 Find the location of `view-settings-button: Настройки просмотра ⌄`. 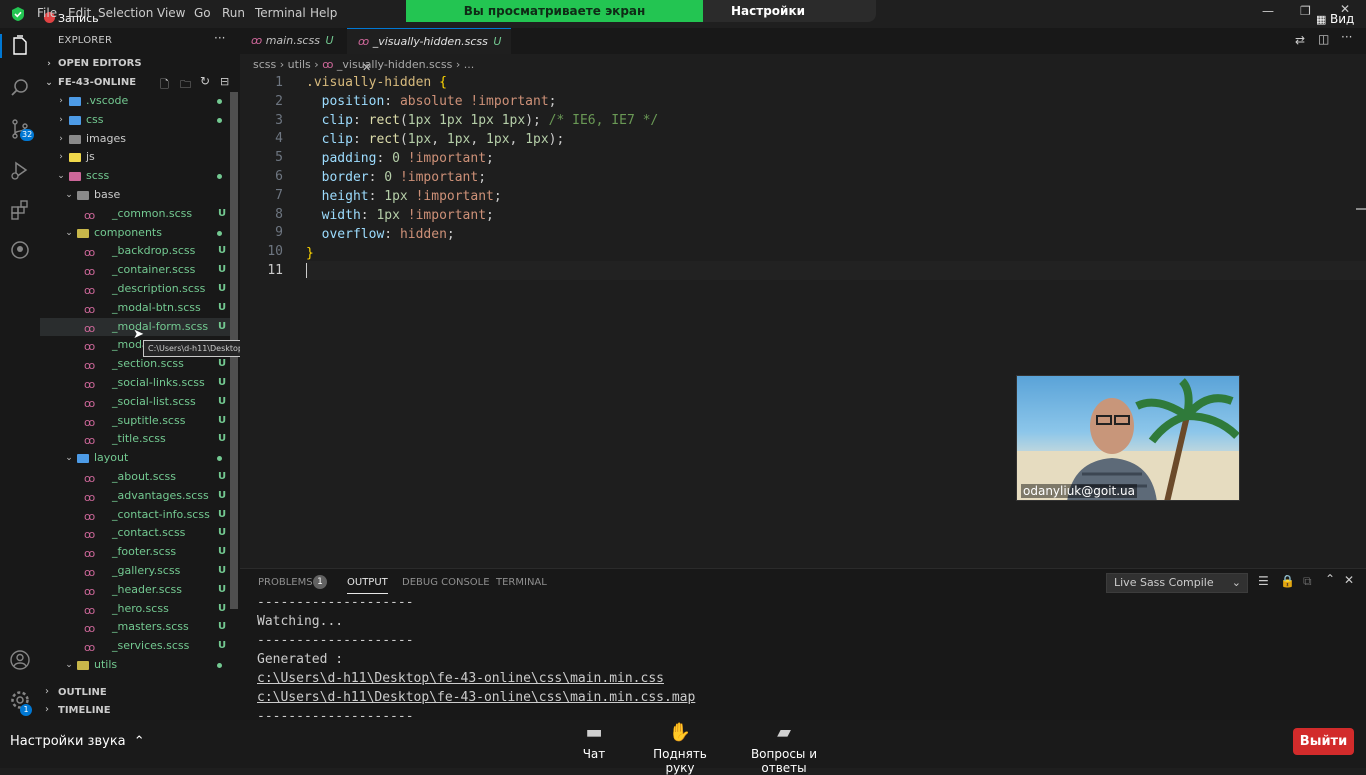

view-settings-button: Настройки просмотра ⌄ is located at coordinates (789, 20).